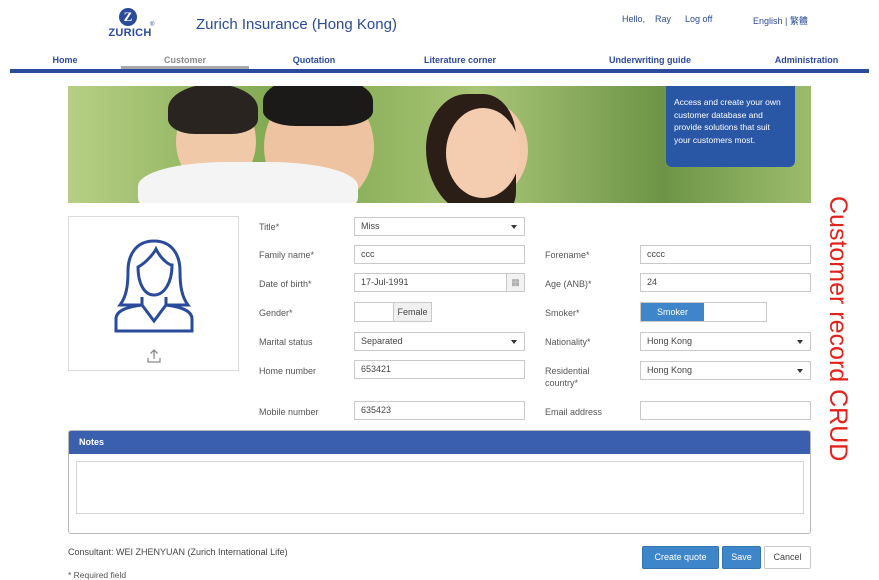 The image size is (879, 580). What do you see at coordinates (286, 342) in the screenshot?
I see `marital-status-label: Marital status` at bounding box center [286, 342].